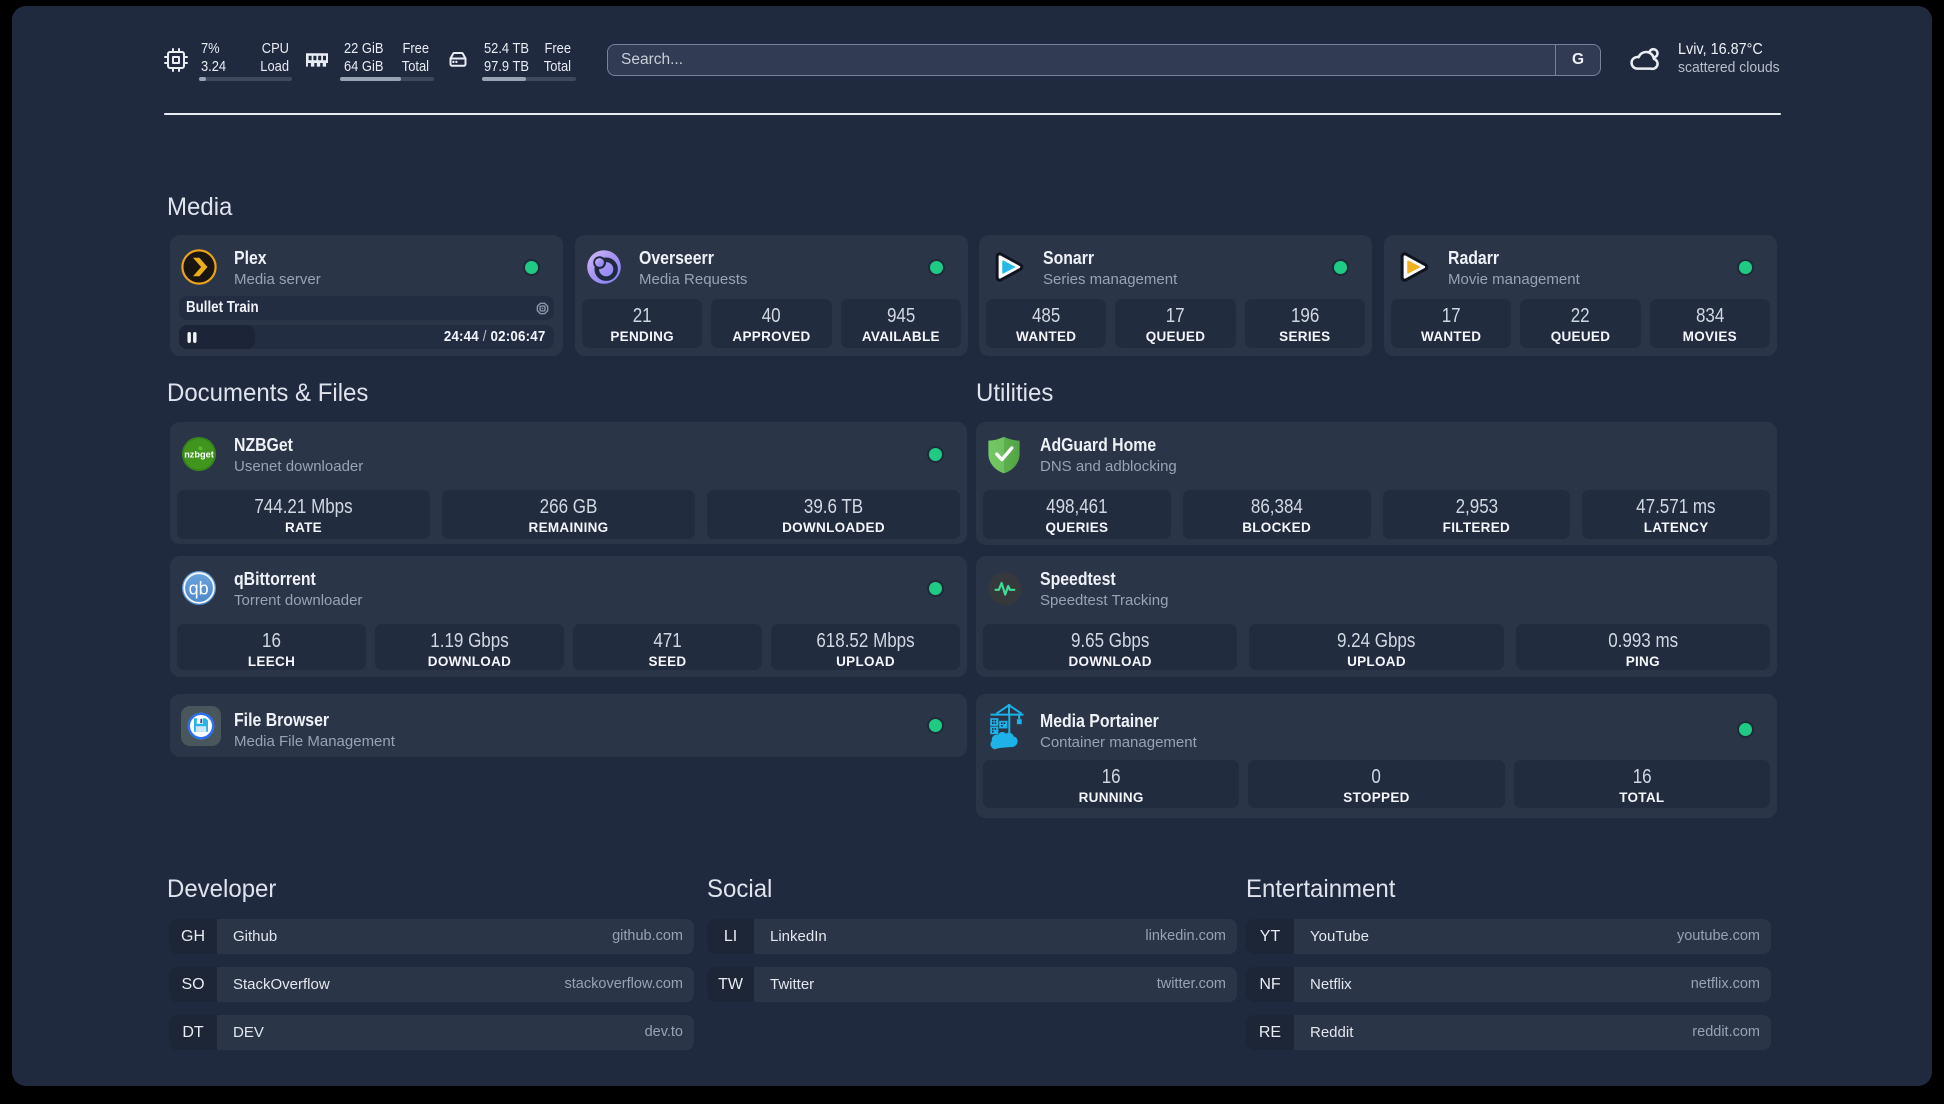 Image resolution: width=1944 pixels, height=1104 pixels. Describe the element at coordinates (199, 455) in the screenshot. I see `svg-text: nzbget` at that location.